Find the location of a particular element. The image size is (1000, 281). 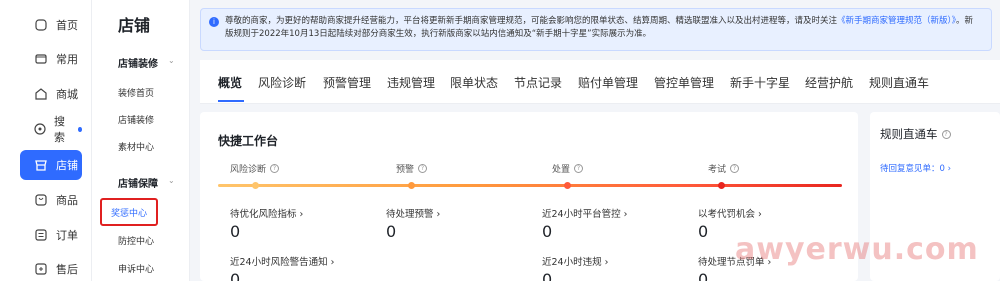

watermark: awyerwu.com is located at coordinates (857, 249).